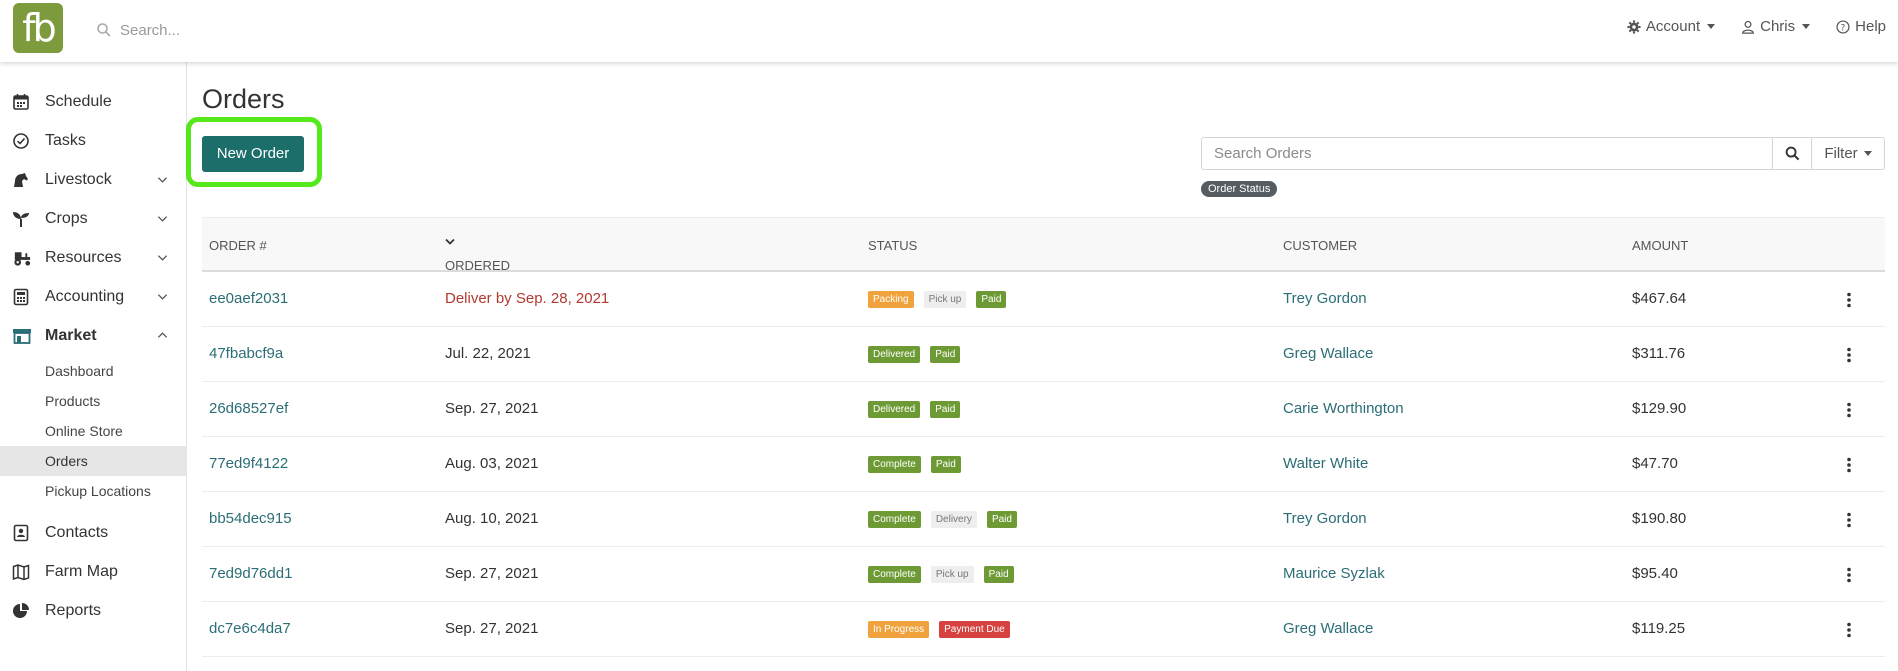 The image size is (1898, 671). I want to click on col-header-ordered-label: Ordered, so click(478, 265).